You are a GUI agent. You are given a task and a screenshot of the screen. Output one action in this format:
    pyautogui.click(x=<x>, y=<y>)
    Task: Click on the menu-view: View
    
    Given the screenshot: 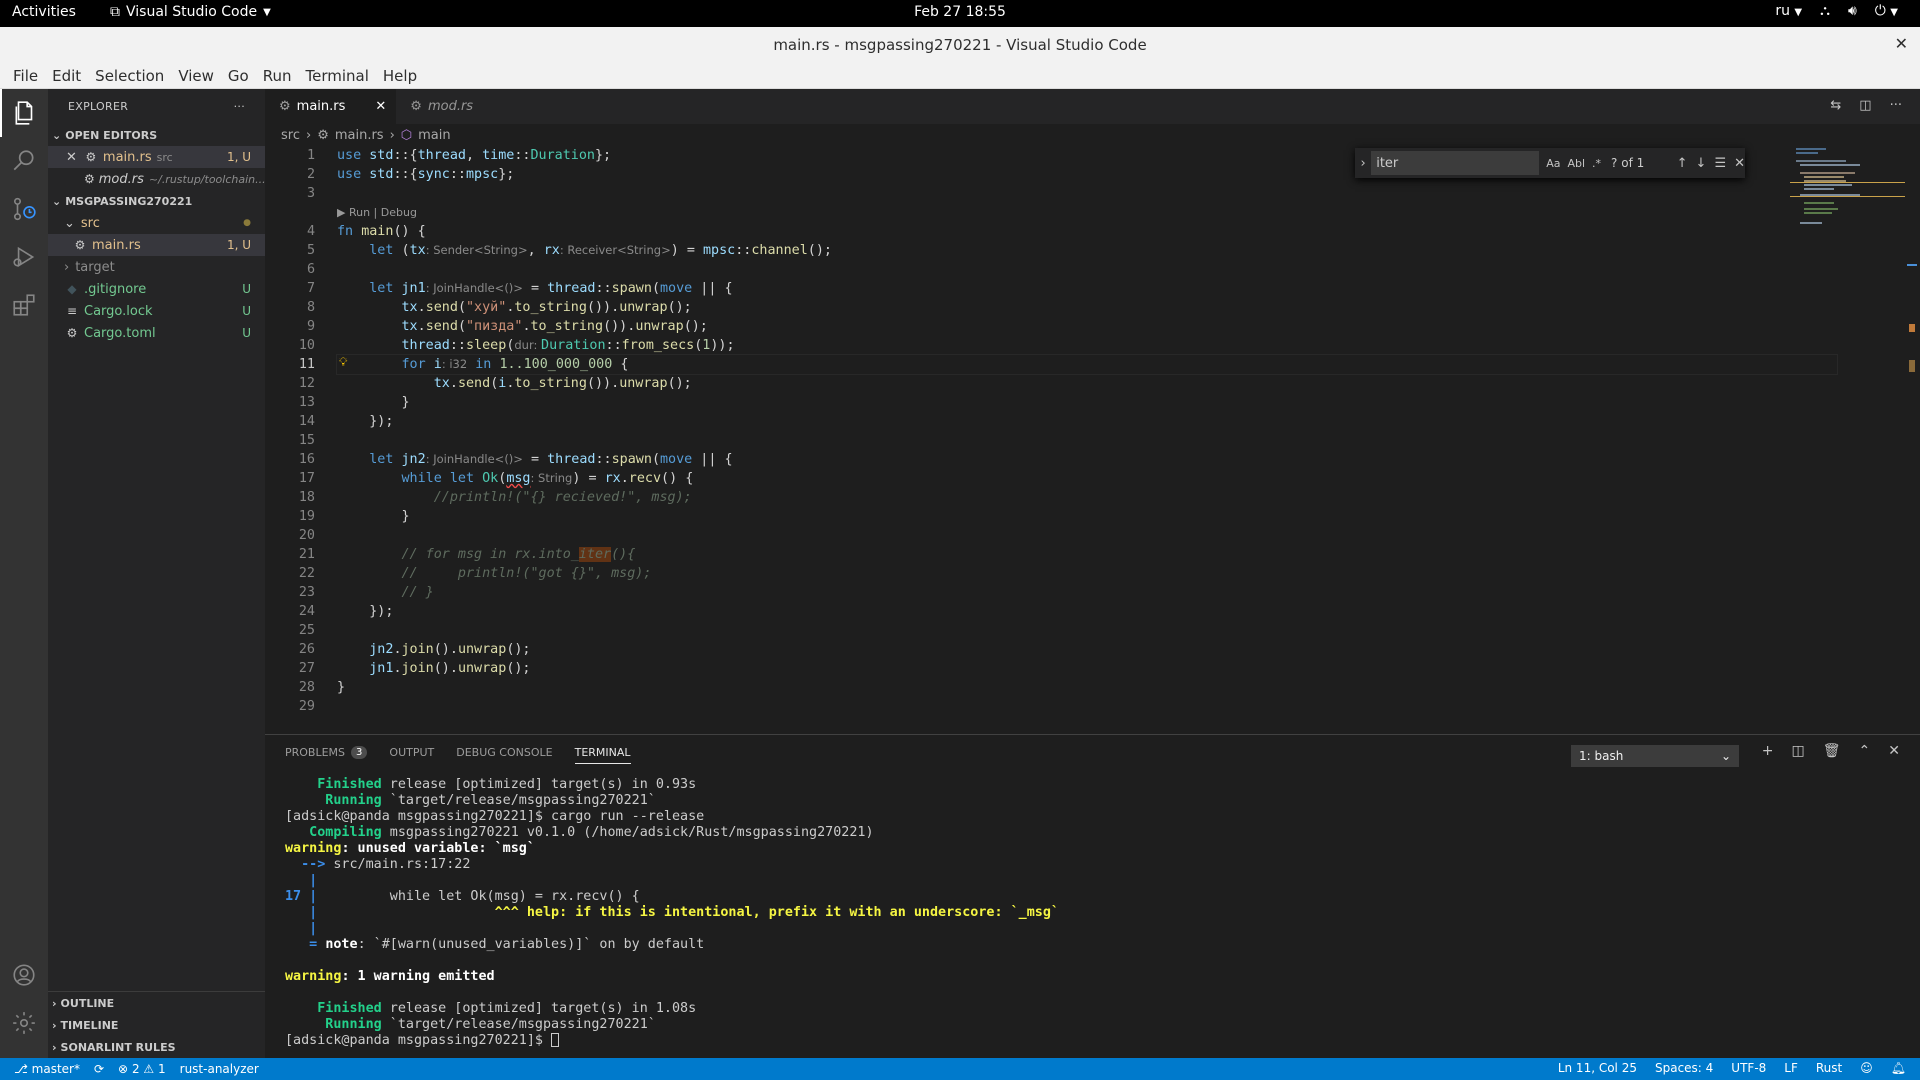 What is the action you would take?
    pyautogui.click(x=196, y=76)
    